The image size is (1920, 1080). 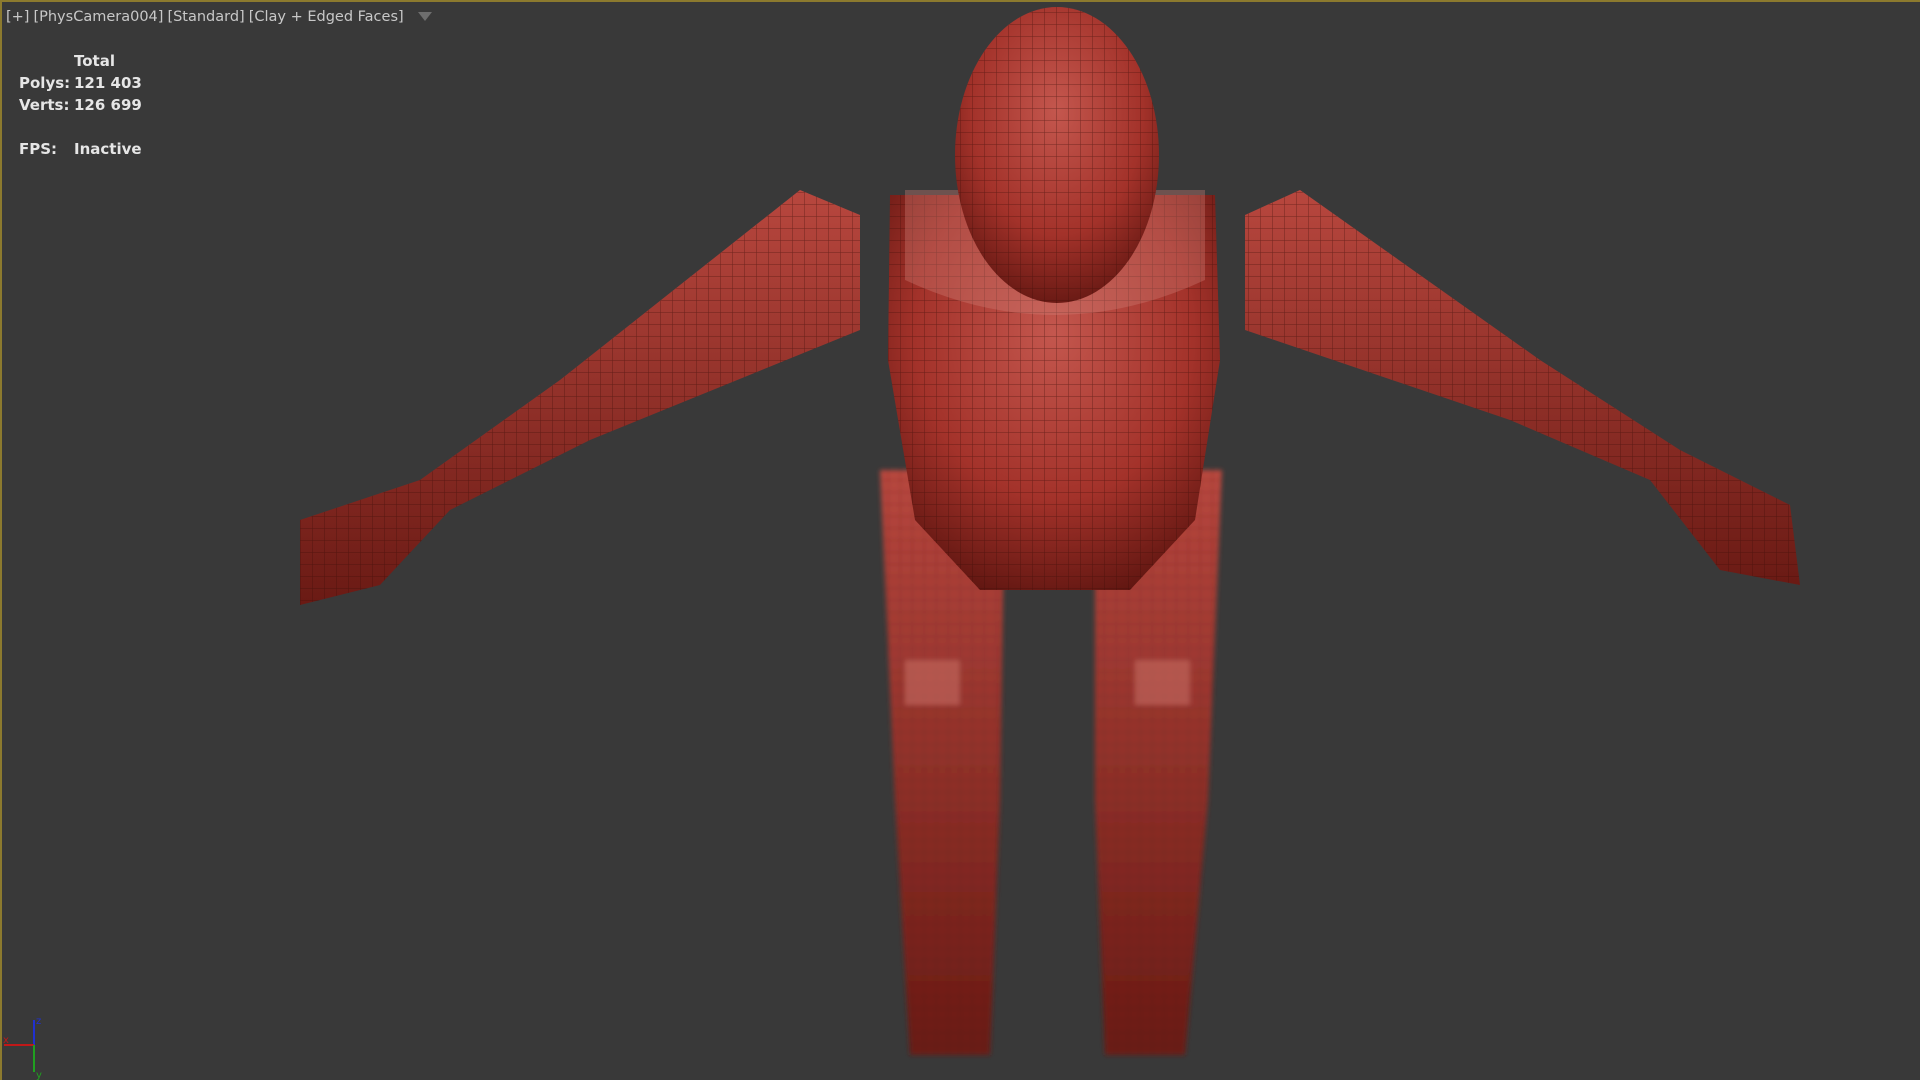 What do you see at coordinates (17, 17) in the screenshot?
I see `viewport-general-menu: [+]` at bounding box center [17, 17].